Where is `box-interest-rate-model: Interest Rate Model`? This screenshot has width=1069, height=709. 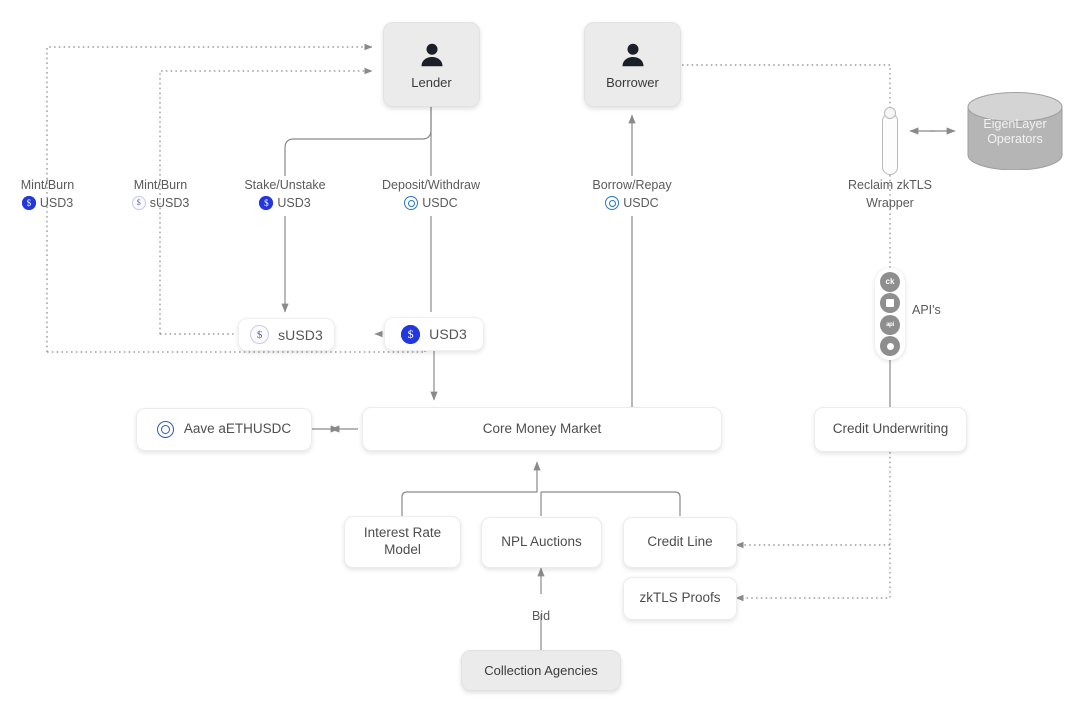 box-interest-rate-model: Interest Rate Model is located at coordinates (402, 542).